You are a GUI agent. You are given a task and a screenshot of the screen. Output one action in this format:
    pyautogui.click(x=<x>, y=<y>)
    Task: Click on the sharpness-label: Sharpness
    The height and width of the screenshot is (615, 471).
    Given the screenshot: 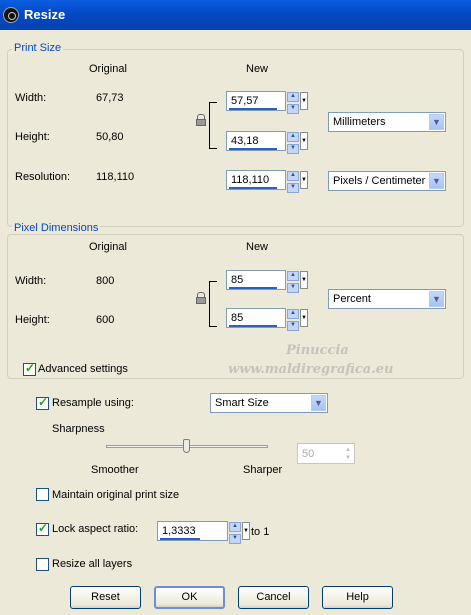 What is the action you would take?
    pyautogui.click(x=78, y=429)
    